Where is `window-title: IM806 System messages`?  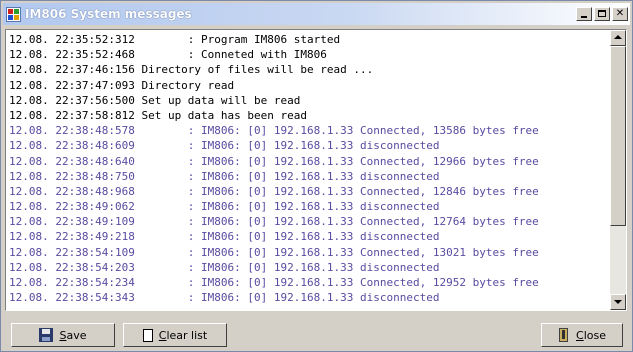
window-title: IM806 System messages is located at coordinates (108, 14).